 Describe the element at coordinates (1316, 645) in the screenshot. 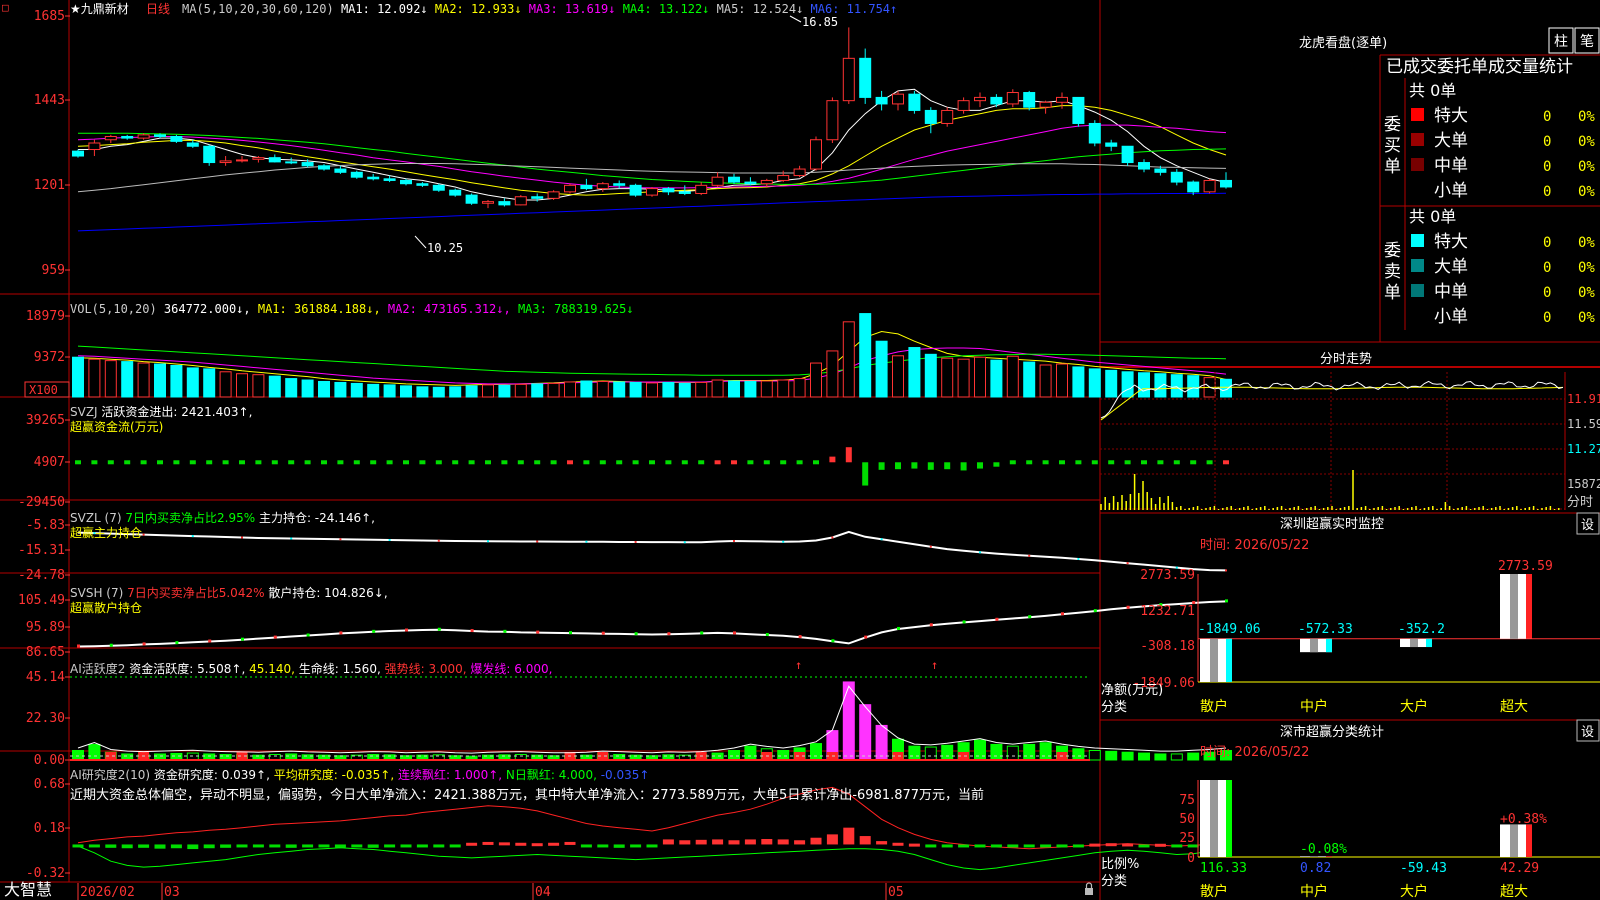

I see `monitor-bar` at that location.